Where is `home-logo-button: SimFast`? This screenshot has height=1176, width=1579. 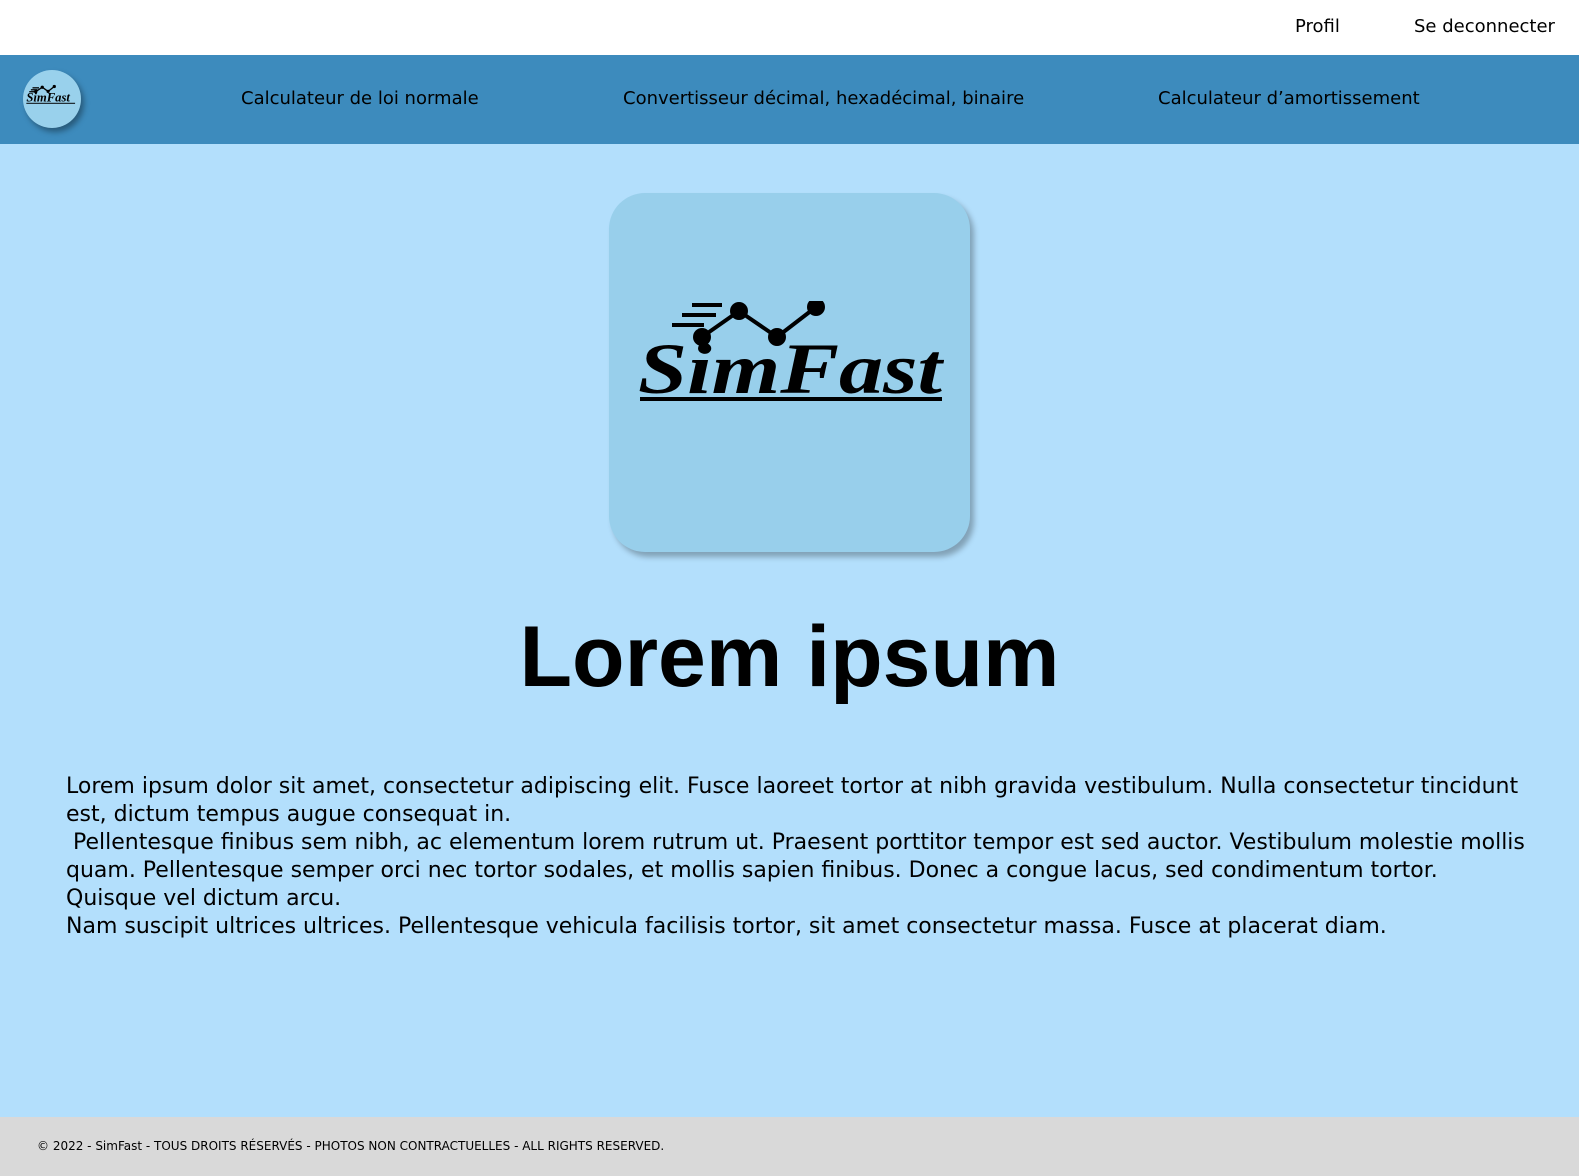
home-logo-button: SimFast is located at coordinates (52, 99).